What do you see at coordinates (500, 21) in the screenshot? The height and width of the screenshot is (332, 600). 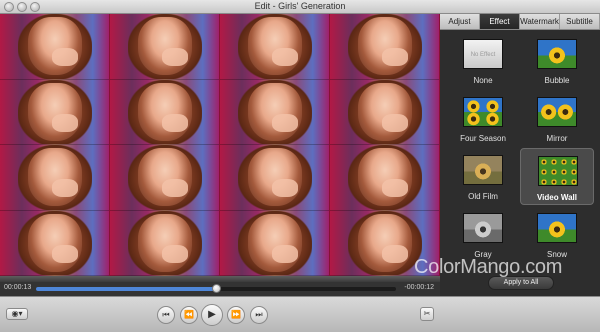 I see `tab-effect: Effect` at bounding box center [500, 21].